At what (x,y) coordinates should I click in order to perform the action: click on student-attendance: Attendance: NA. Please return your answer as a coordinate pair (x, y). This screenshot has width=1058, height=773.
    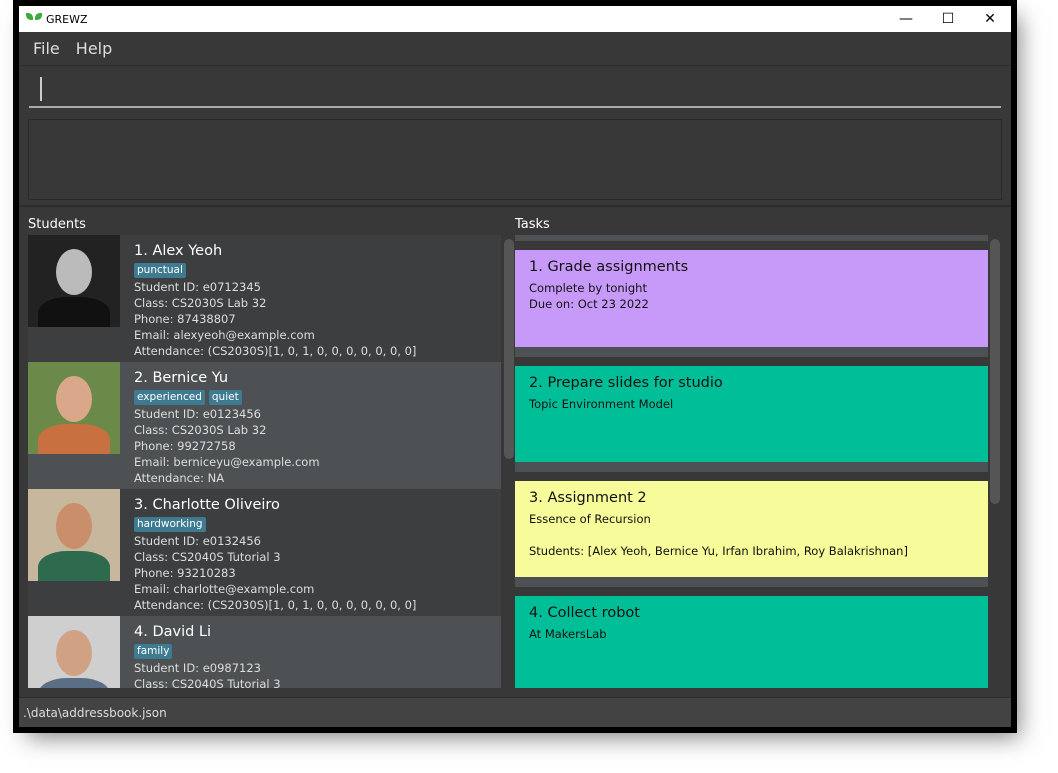
    Looking at the image, I should click on (179, 478).